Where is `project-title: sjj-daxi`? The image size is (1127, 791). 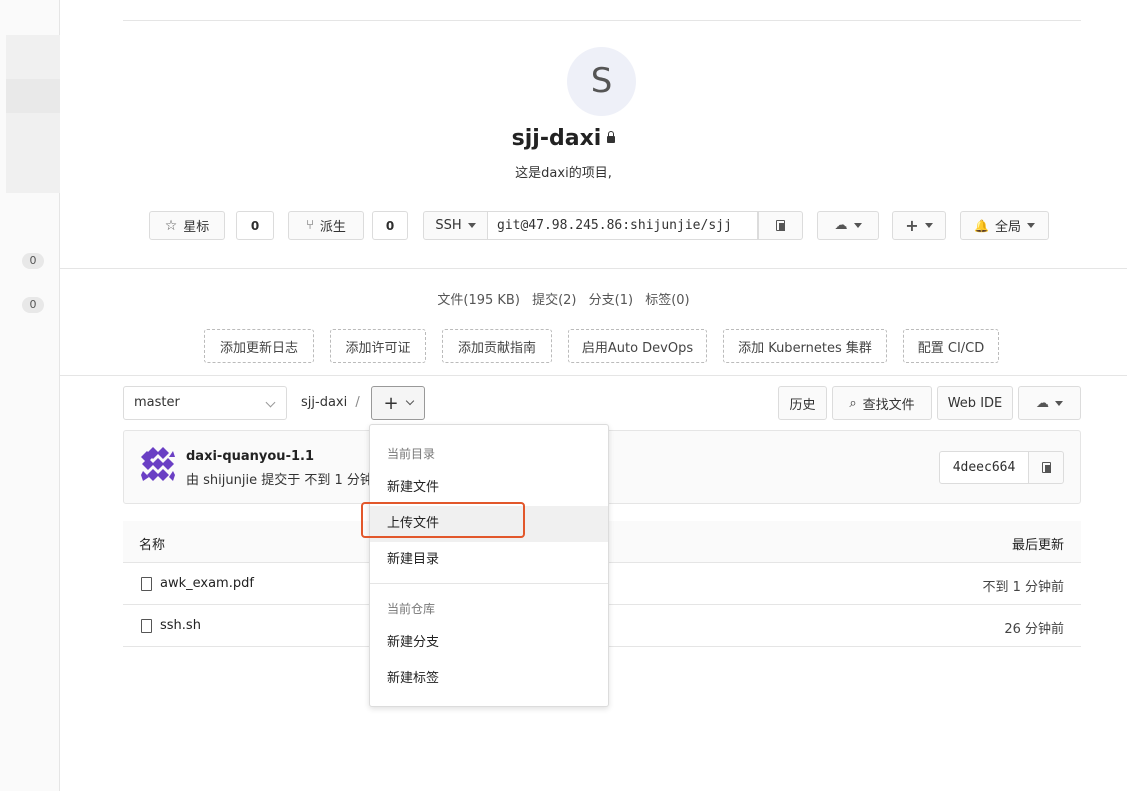
project-title: sjj-daxi is located at coordinates (563, 138).